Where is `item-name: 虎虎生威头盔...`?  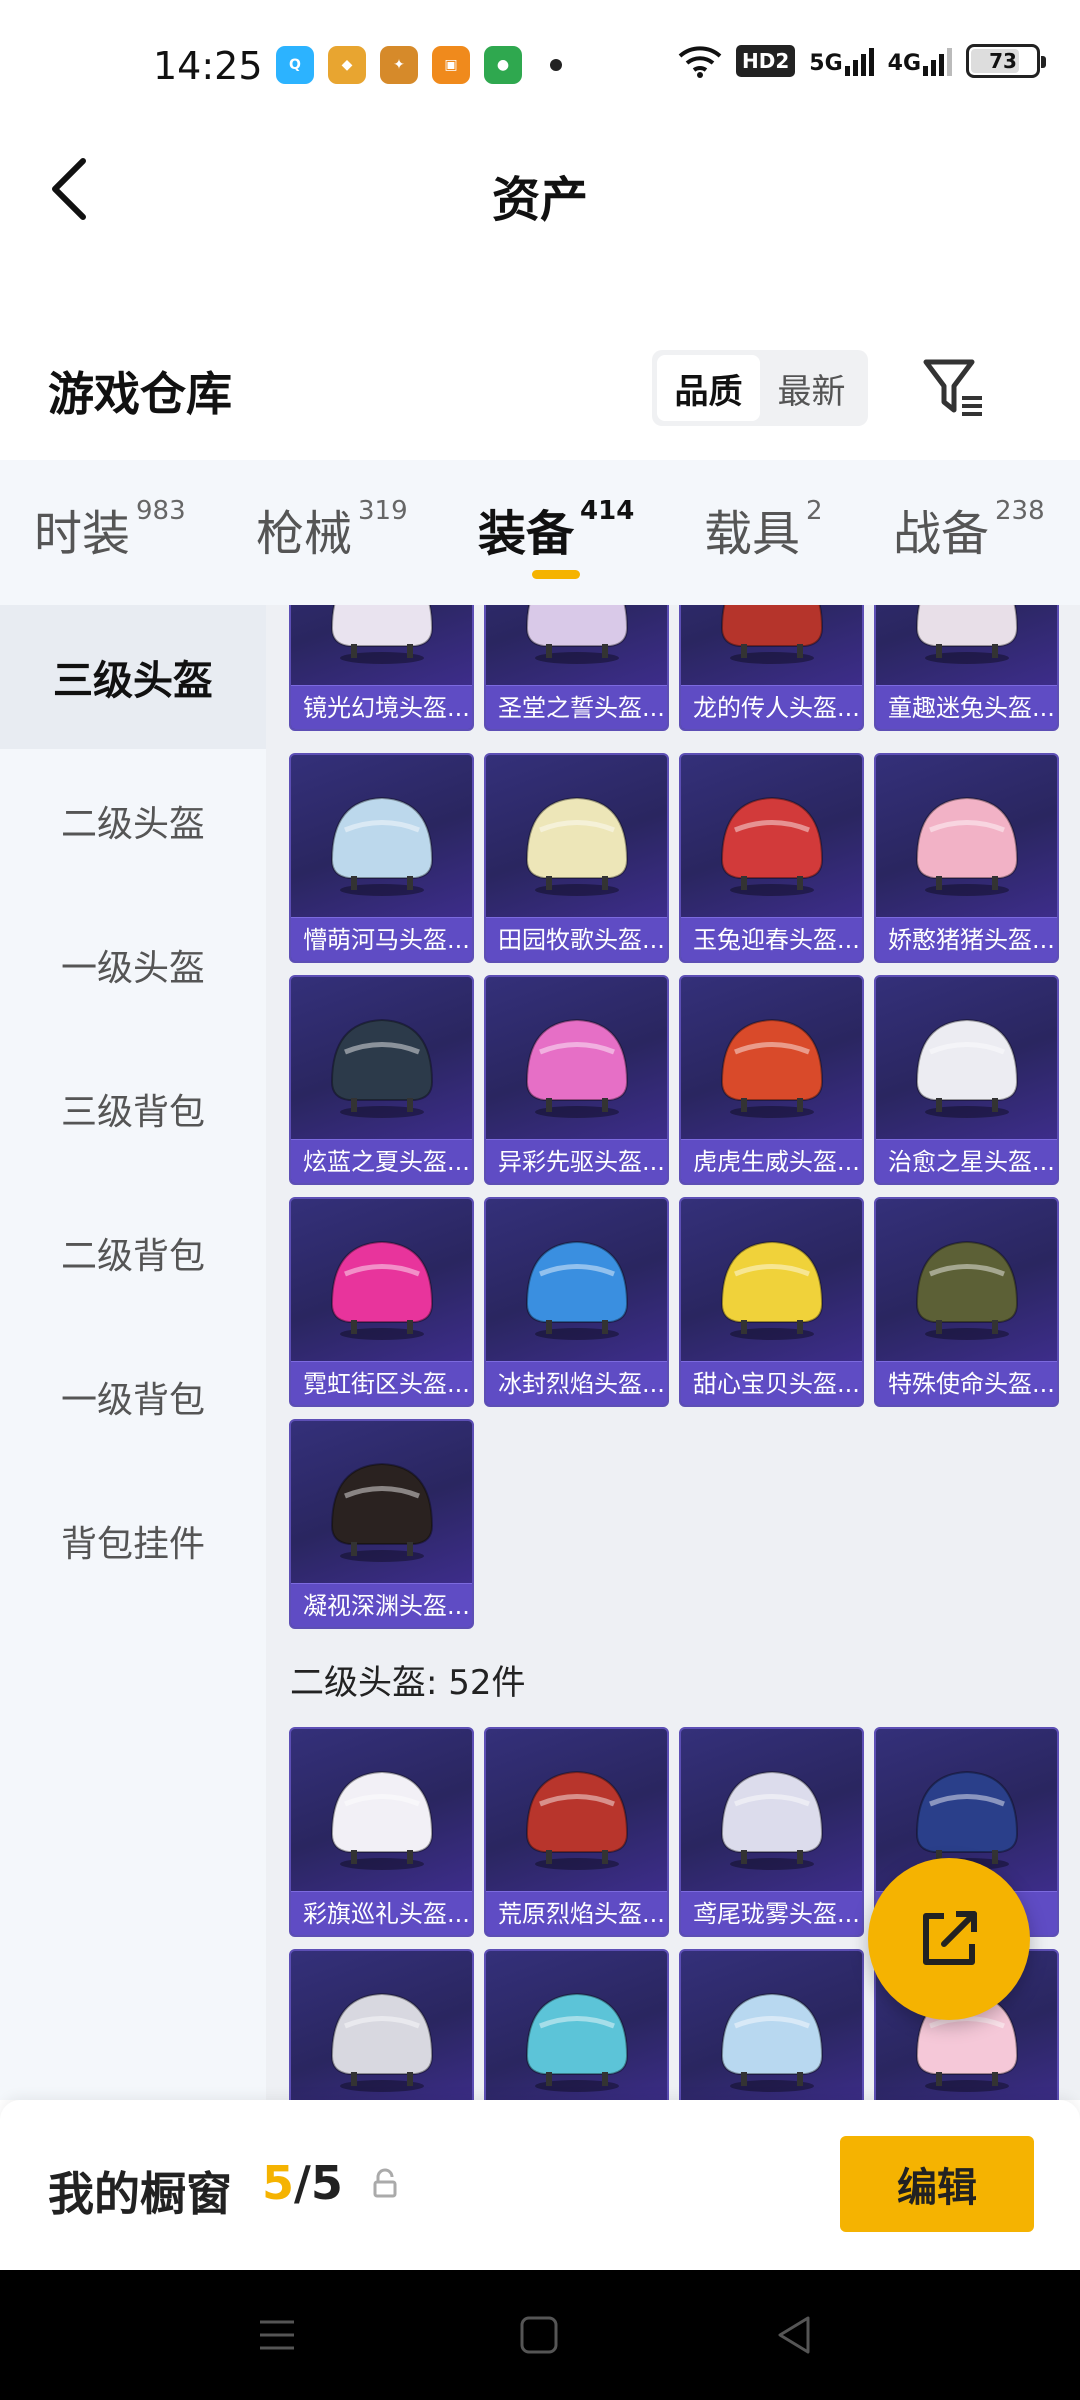 item-name: 虎虎生威头盔... is located at coordinates (771, 1161).